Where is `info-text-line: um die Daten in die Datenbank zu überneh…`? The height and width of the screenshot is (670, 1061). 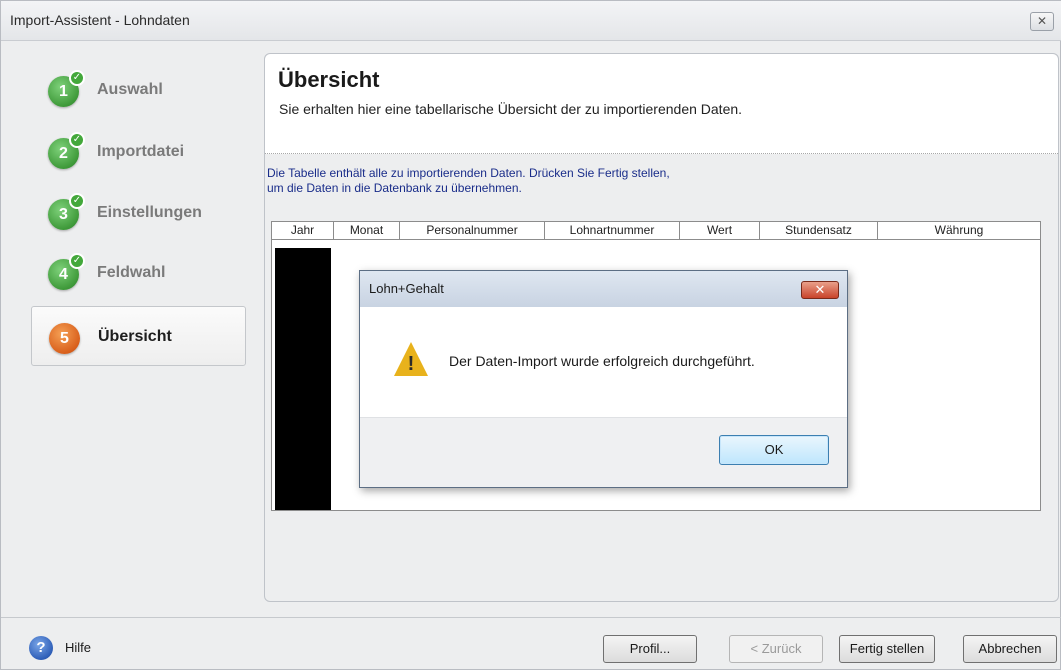
info-text-line: um die Daten in die Datenbank zu überneh… is located at coordinates (394, 188).